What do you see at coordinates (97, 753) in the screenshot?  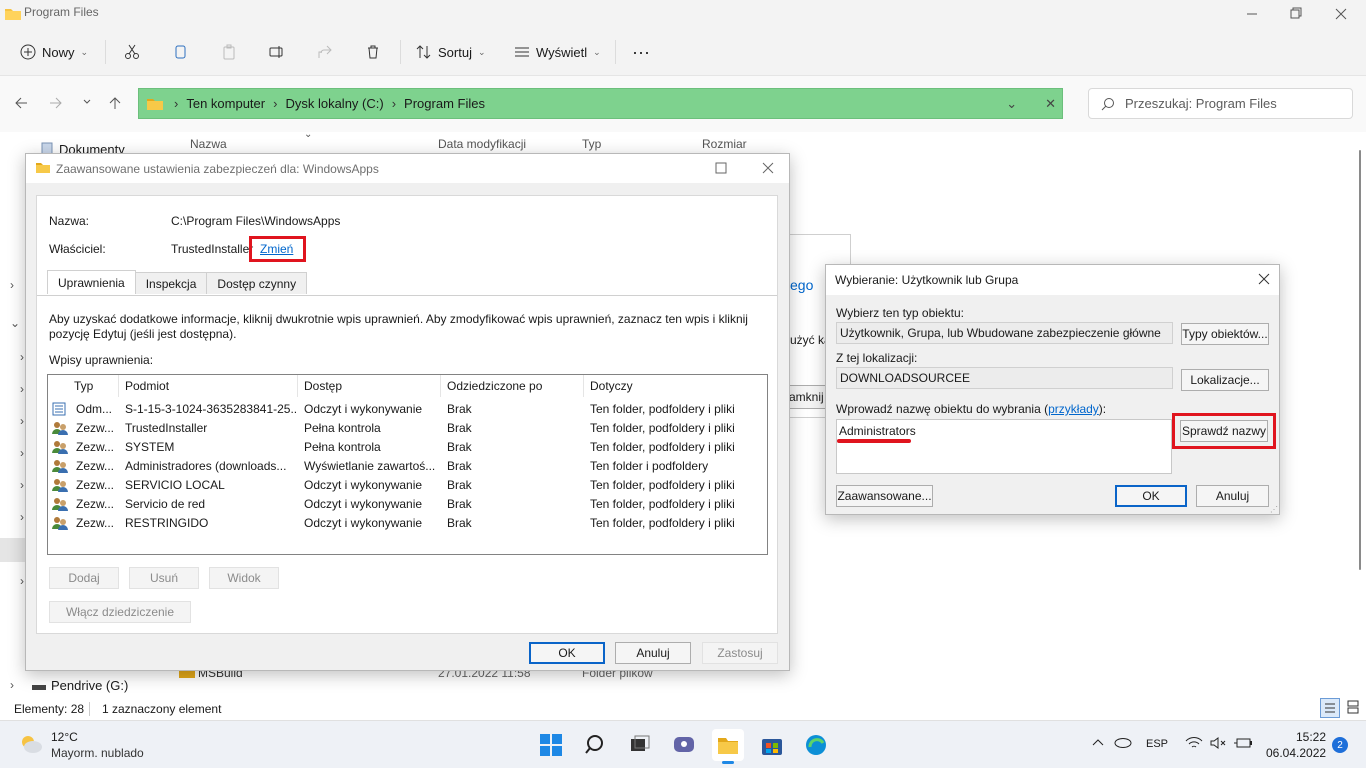 I see `weather-description: Mayorm. nublado` at bounding box center [97, 753].